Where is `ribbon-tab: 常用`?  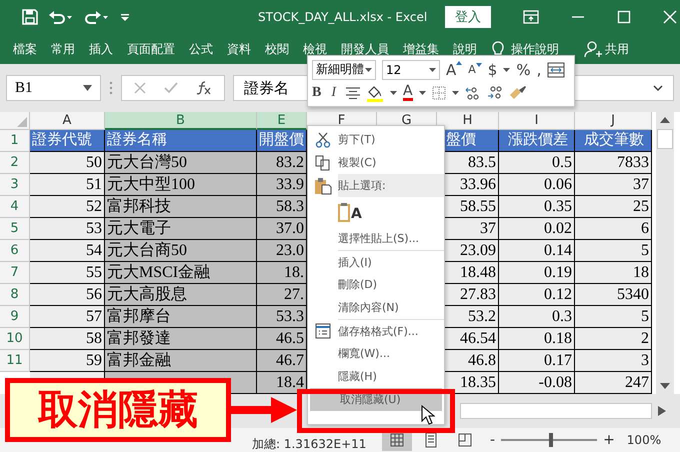 ribbon-tab: 常用 is located at coordinates (63, 49).